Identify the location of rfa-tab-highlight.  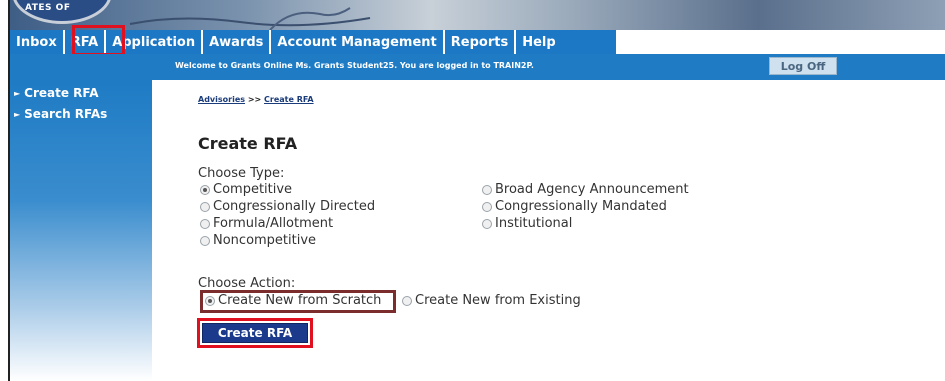
(98, 40).